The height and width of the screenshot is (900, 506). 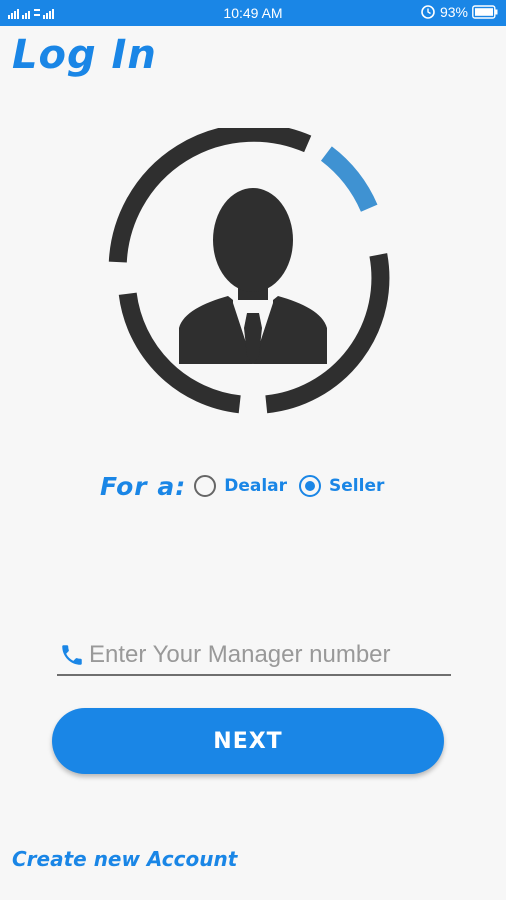 What do you see at coordinates (253, 13) in the screenshot?
I see `status-bar: 10:49 AM 93%` at bounding box center [253, 13].